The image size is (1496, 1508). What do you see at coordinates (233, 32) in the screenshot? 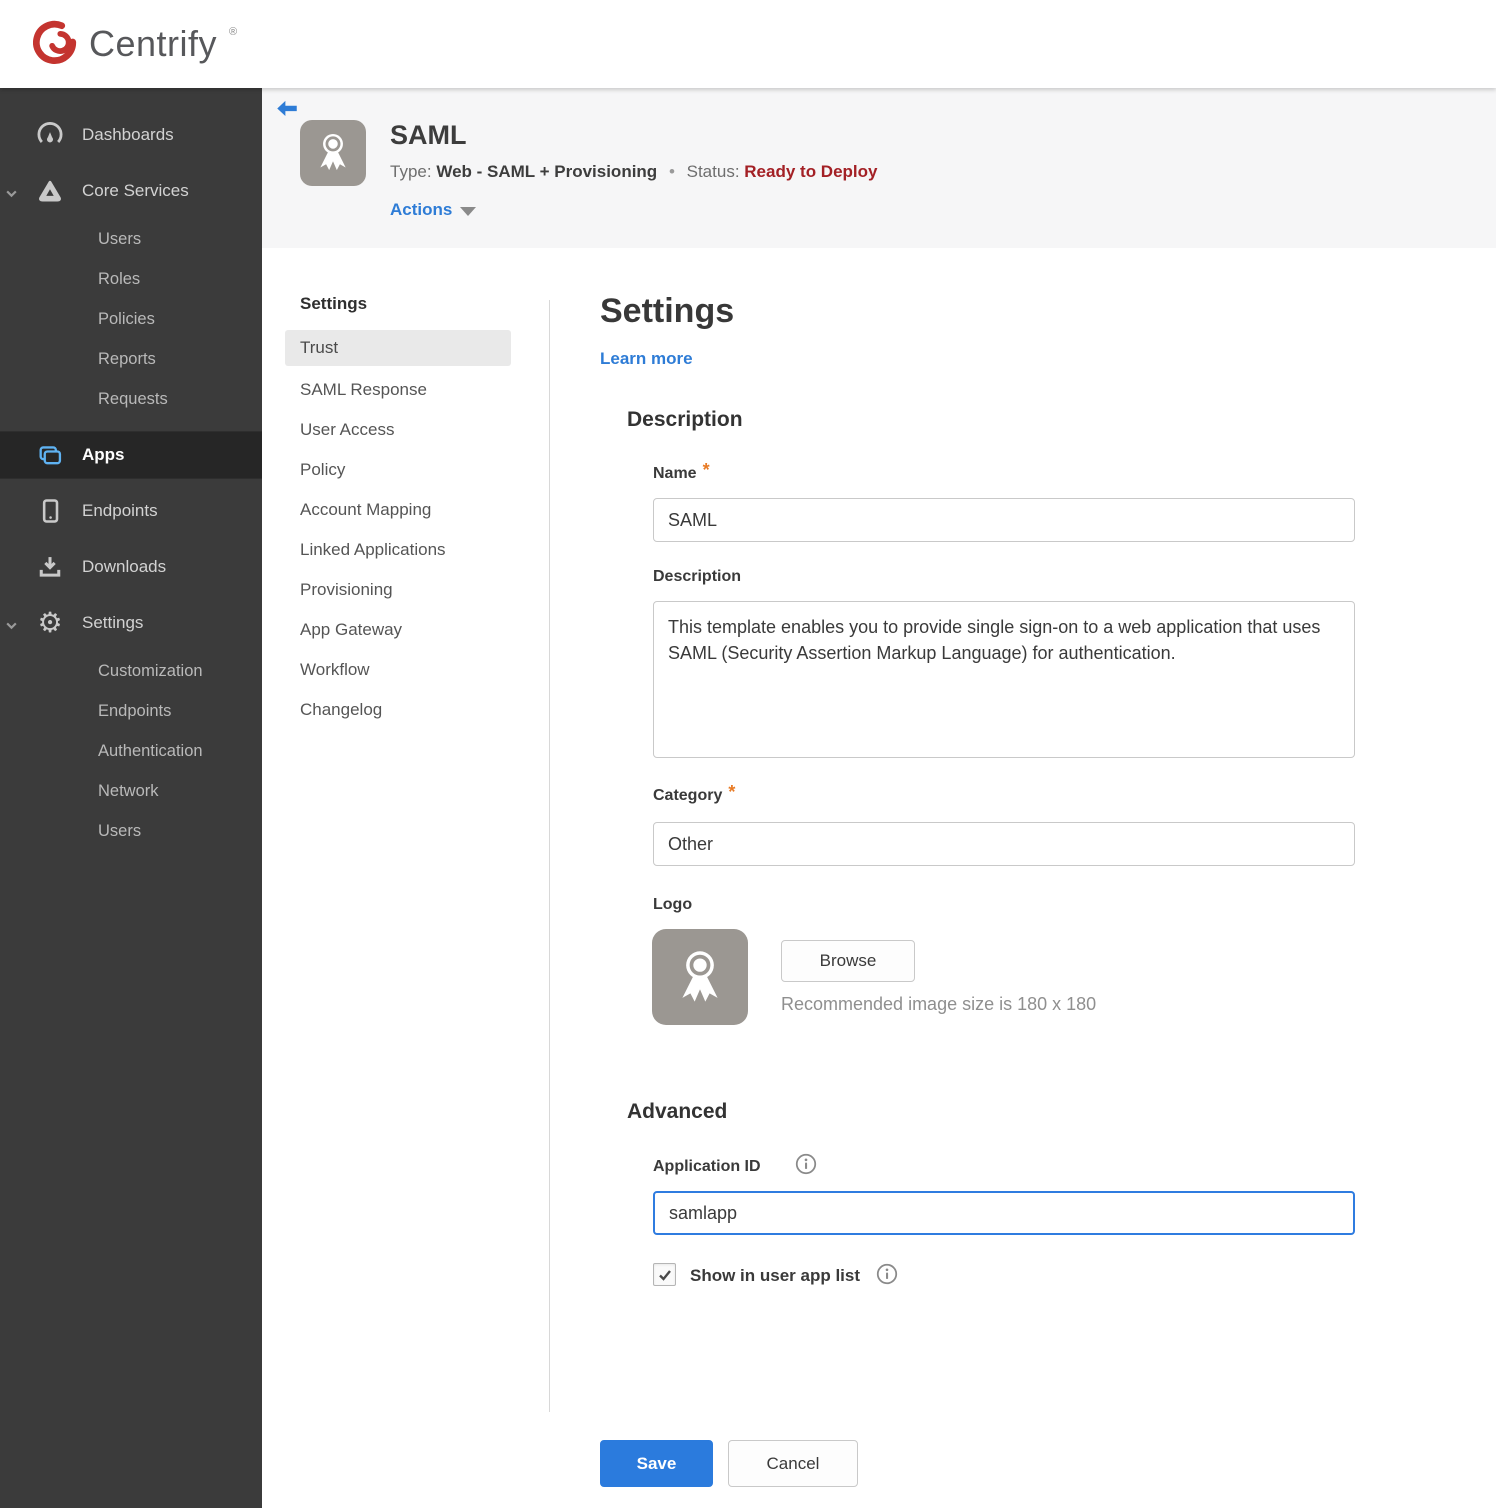
I see `brand-trademark: ®` at bounding box center [233, 32].